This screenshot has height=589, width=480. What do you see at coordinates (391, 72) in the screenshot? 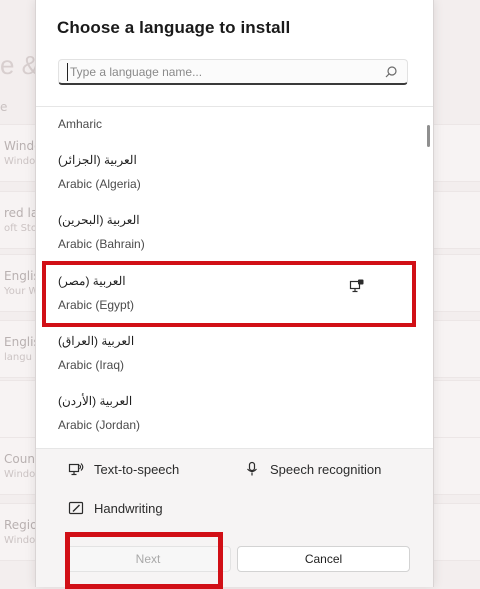
I see `search-icon` at bounding box center [391, 72].